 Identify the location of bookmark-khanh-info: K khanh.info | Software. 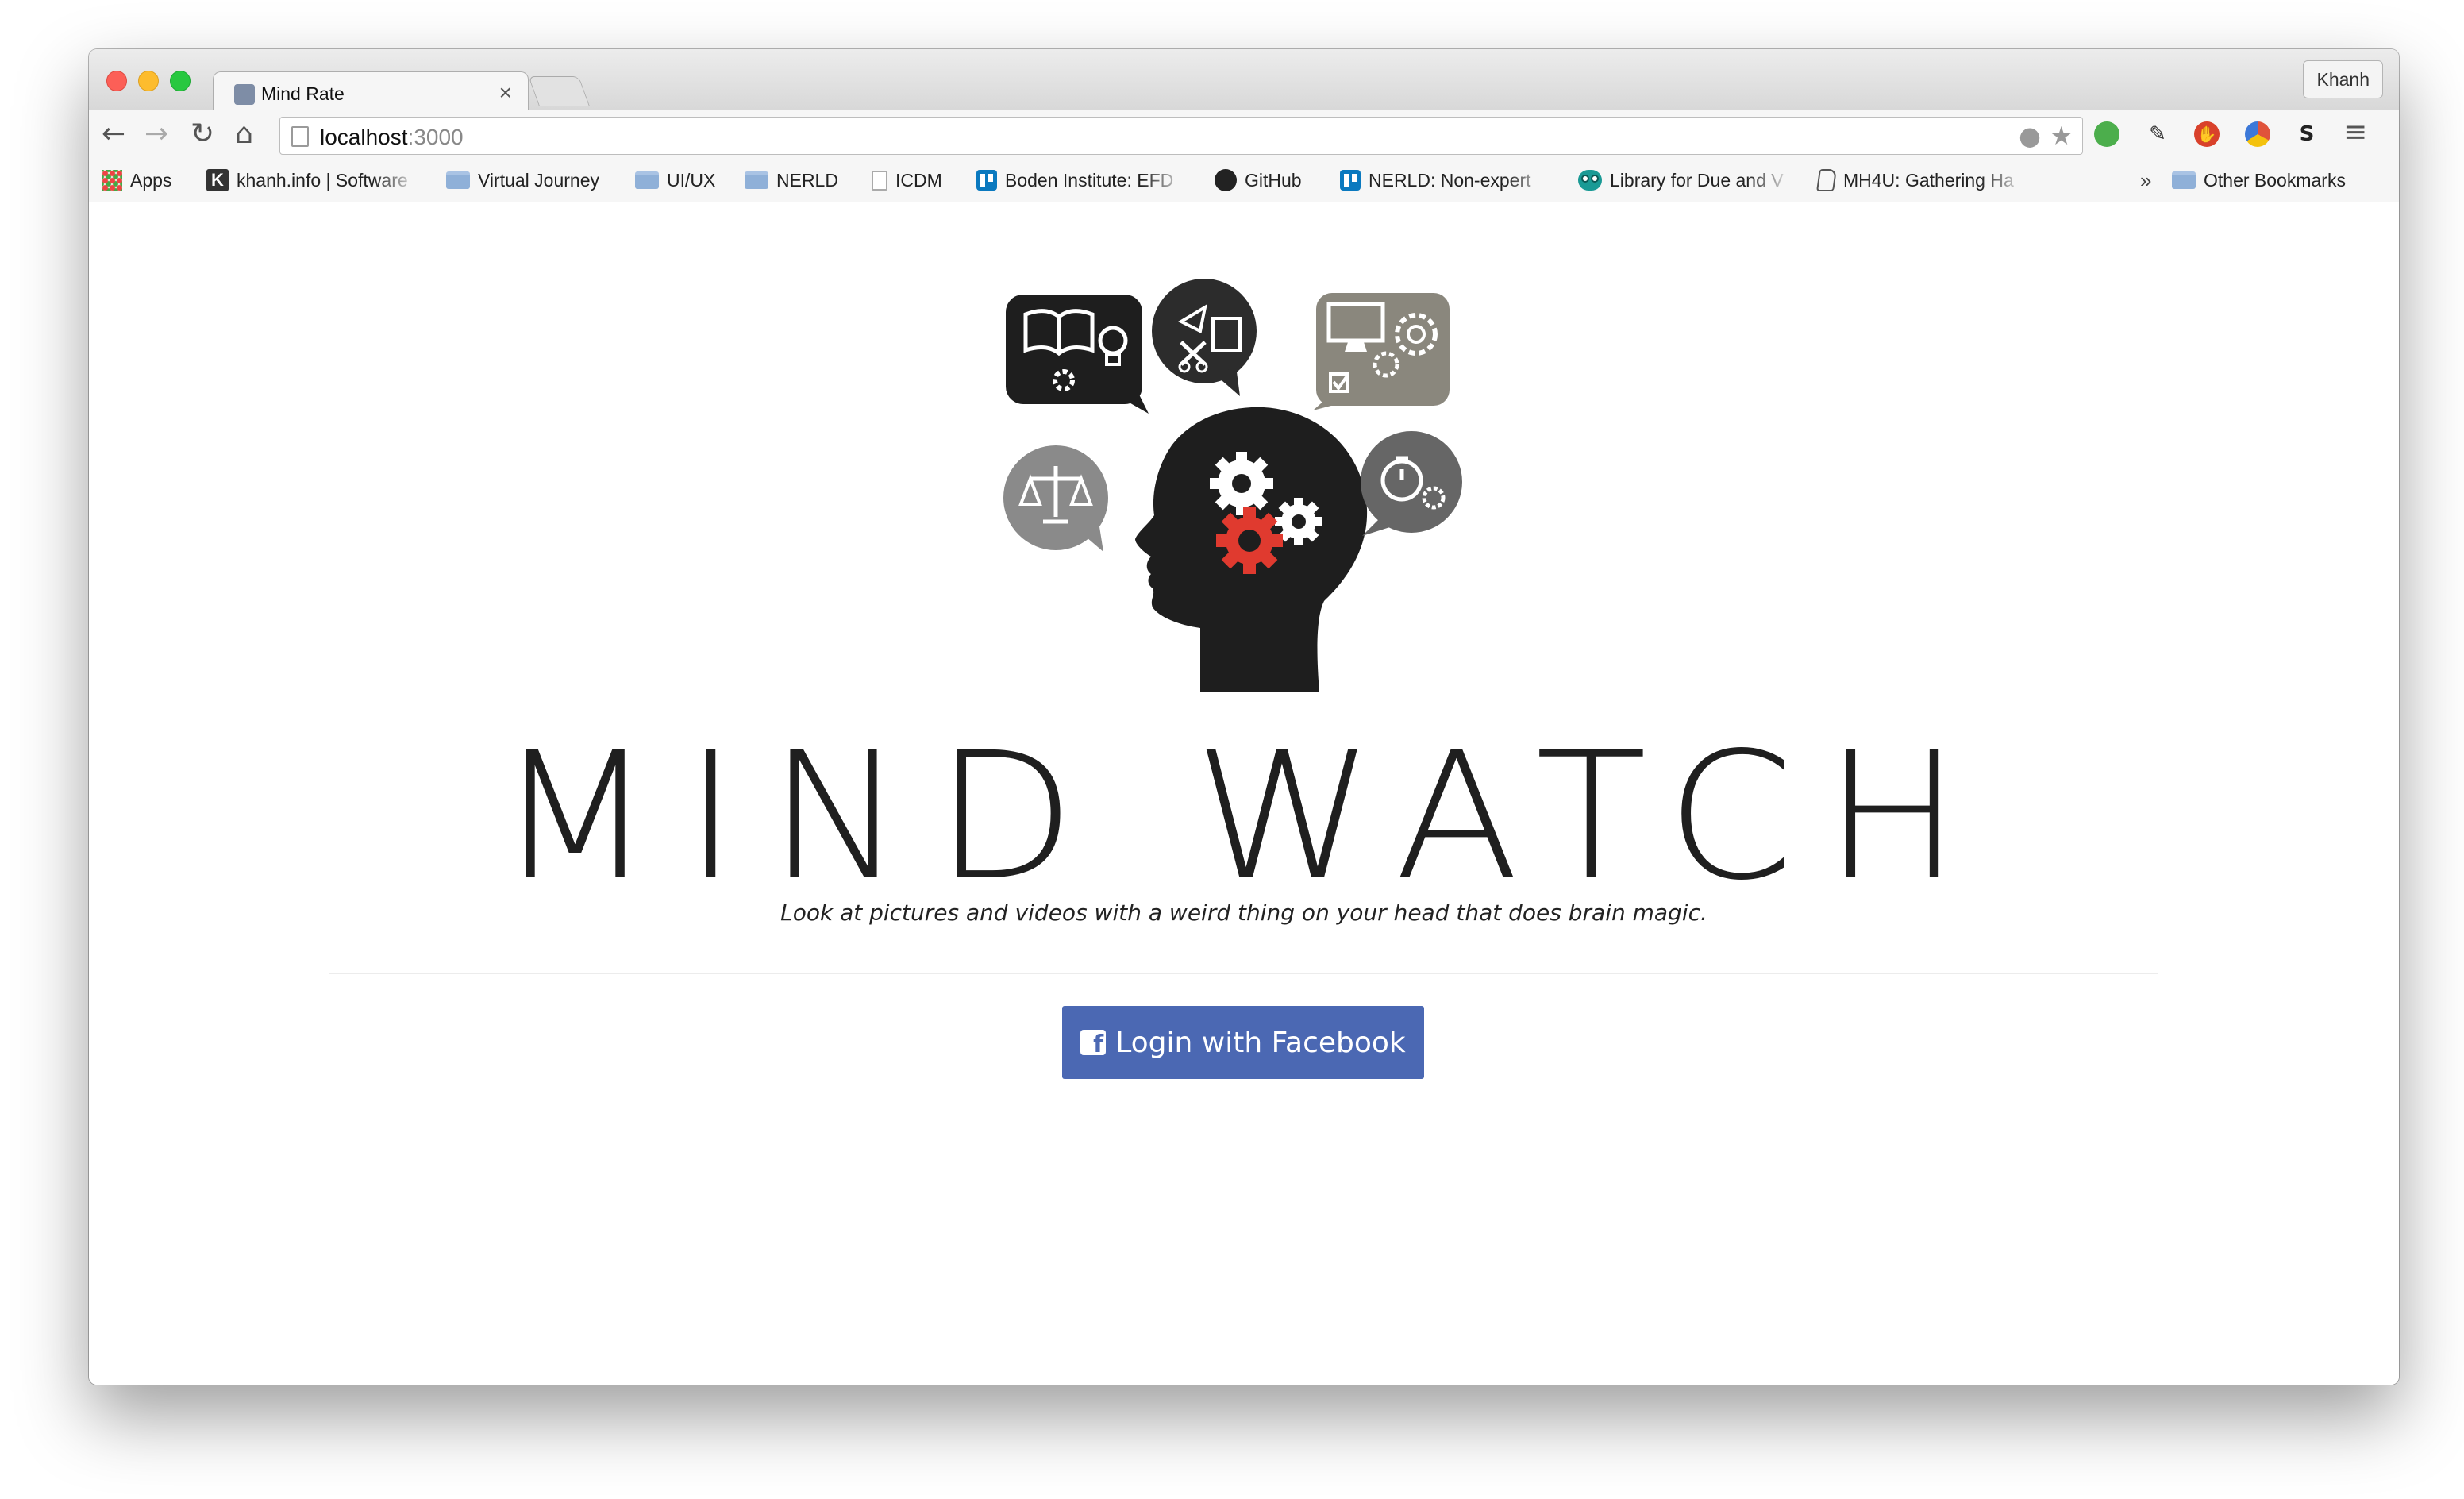
(312, 180).